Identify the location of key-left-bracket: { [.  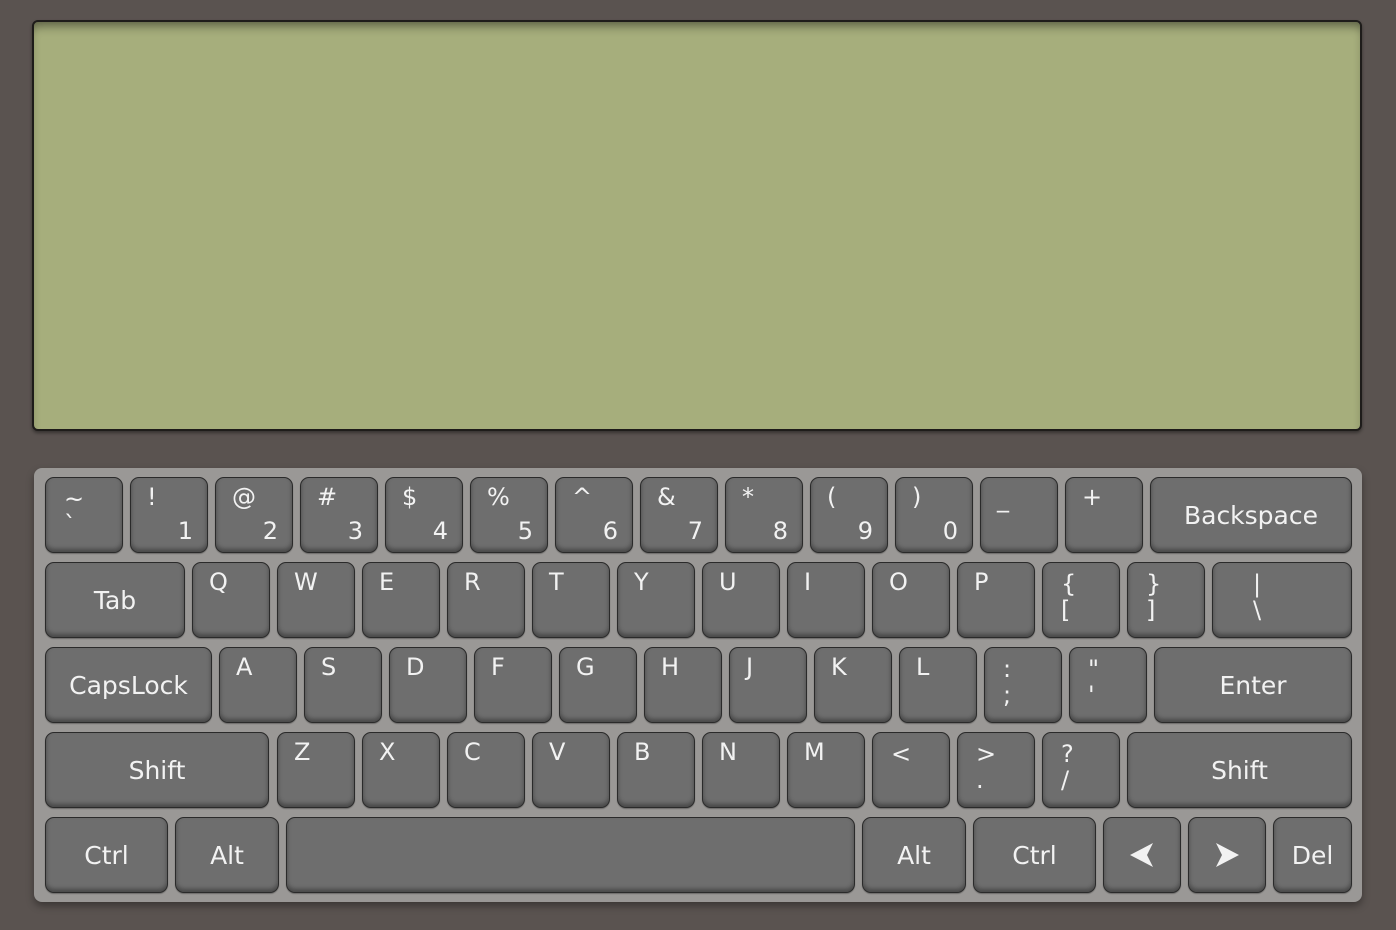
(1081, 600).